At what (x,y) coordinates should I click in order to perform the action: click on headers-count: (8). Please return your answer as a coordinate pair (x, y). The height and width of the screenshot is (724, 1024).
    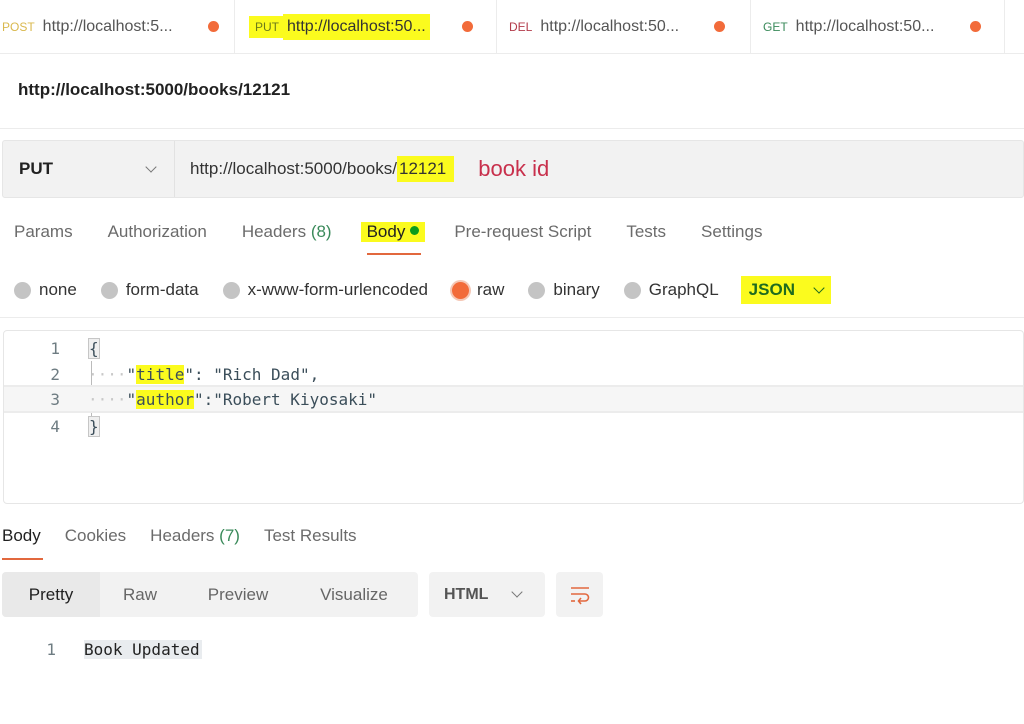
    Looking at the image, I should click on (321, 231).